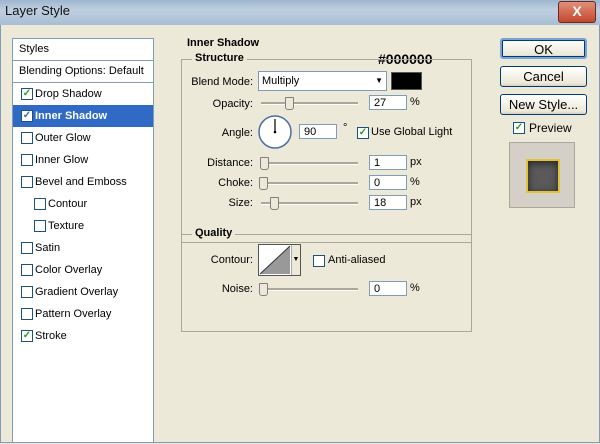  What do you see at coordinates (66, 226) in the screenshot?
I see `style-item-label: Texture` at bounding box center [66, 226].